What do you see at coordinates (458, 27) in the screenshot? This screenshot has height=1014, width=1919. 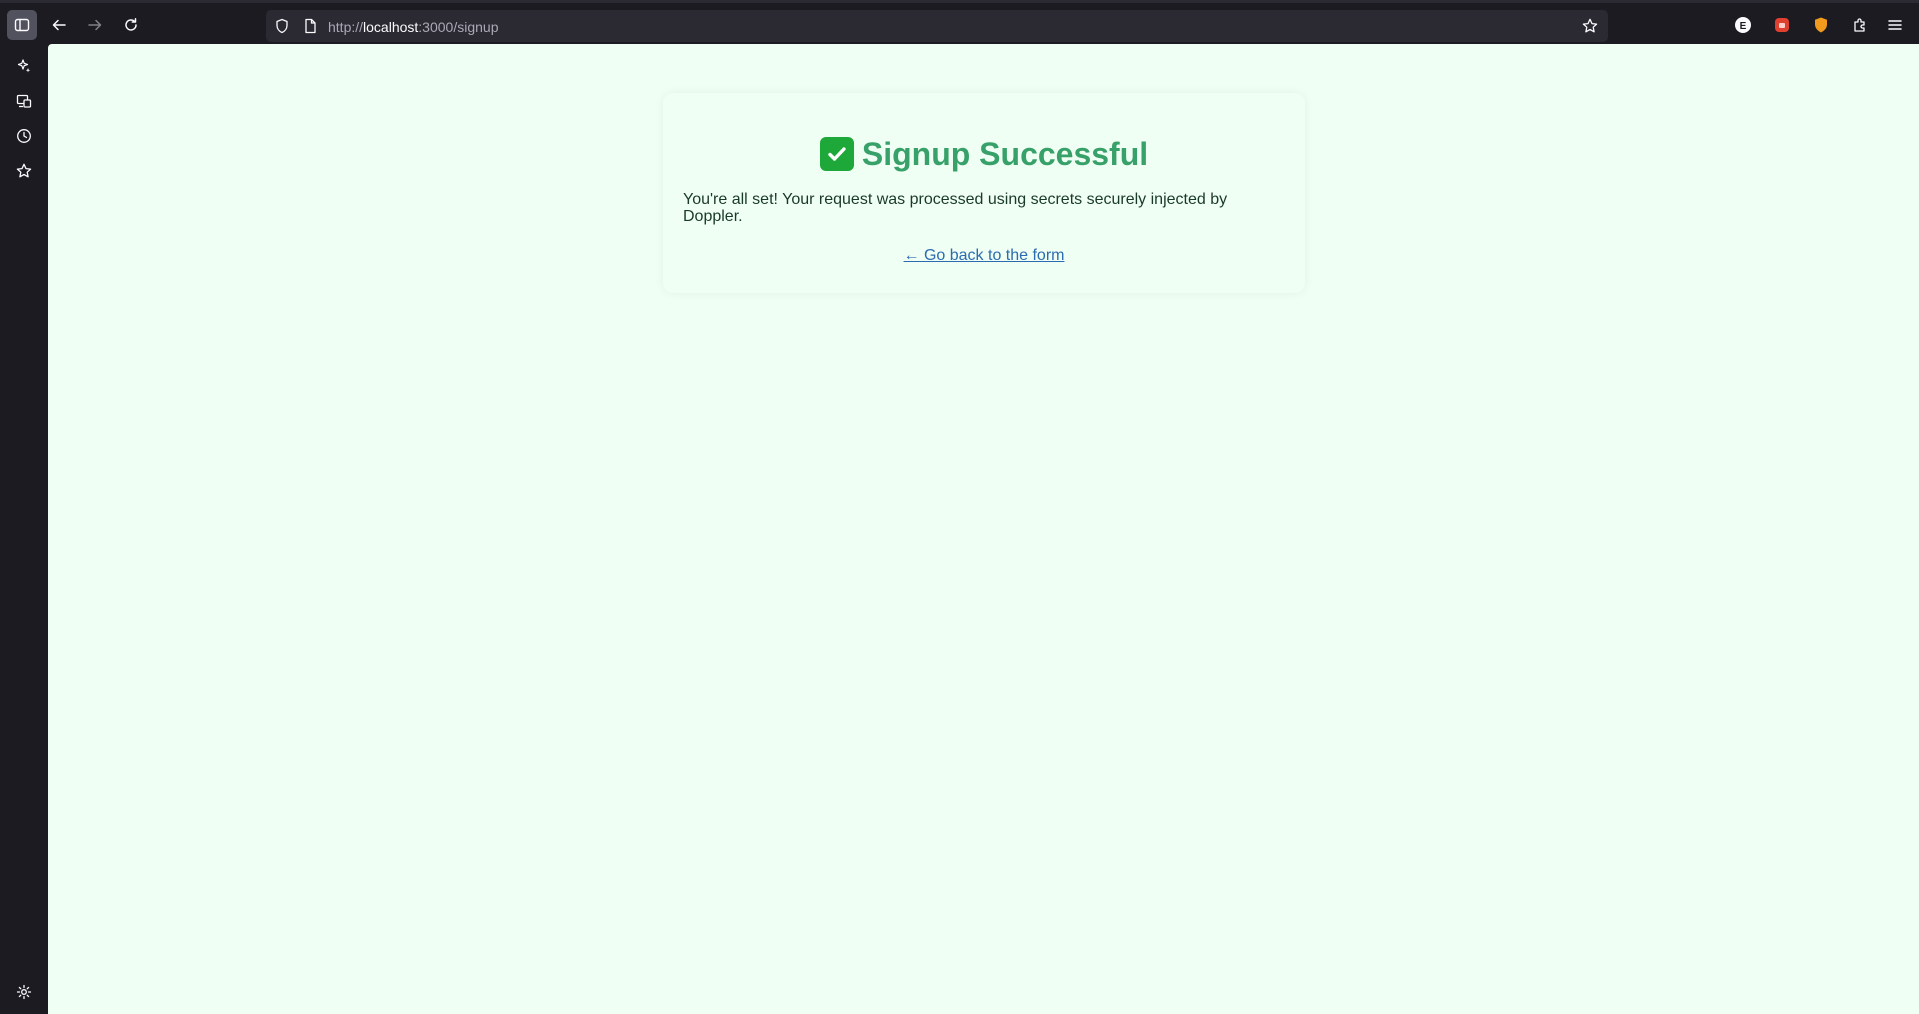 I see `url-path: :3000/signup` at bounding box center [458, 27].